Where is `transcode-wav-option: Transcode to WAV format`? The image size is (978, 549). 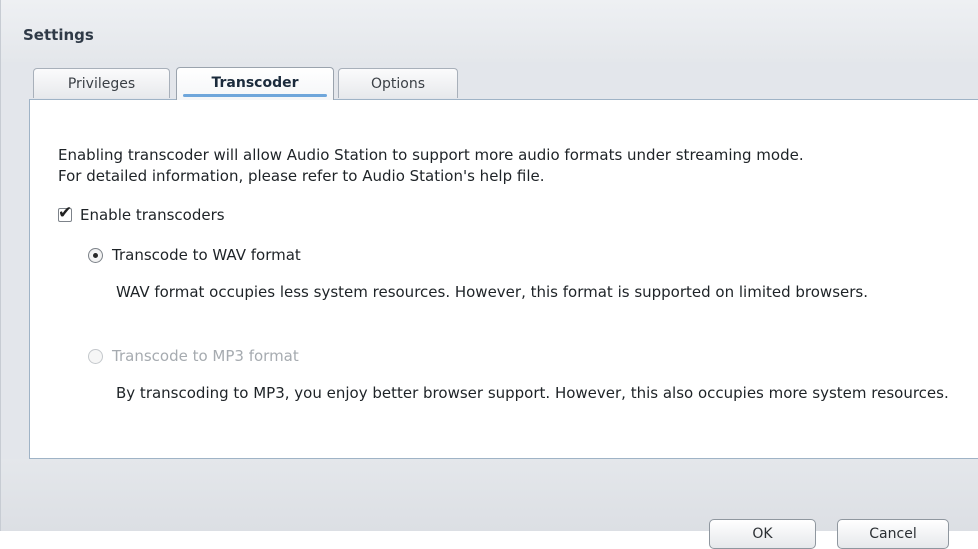 transcode-wav-option: Transcode to WAV format is located at coordinates (194, 255).